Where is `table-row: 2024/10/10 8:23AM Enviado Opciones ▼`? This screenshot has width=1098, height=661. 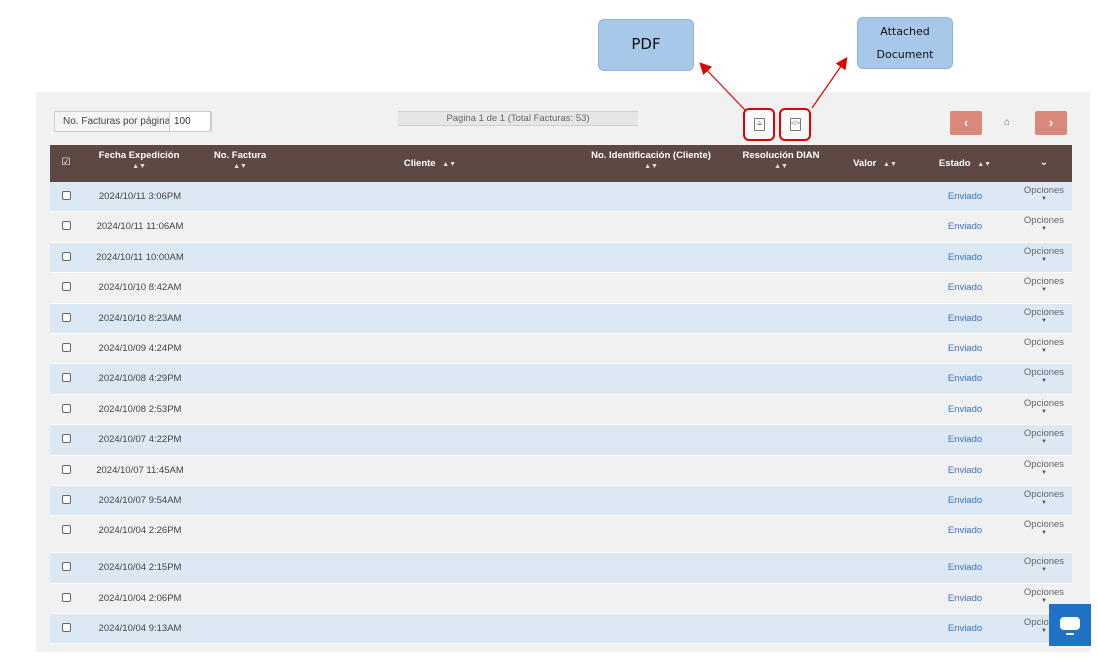
table-row: 2024/10/10 8:23AM Enviado Opciones ▼ is located at coordinates (561, 318).